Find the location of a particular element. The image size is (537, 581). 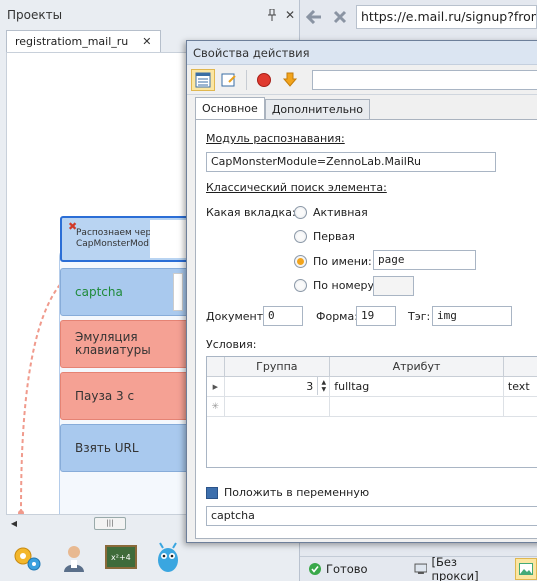

projects-header: Проекты ✕ is located at coordinates (149, 15).